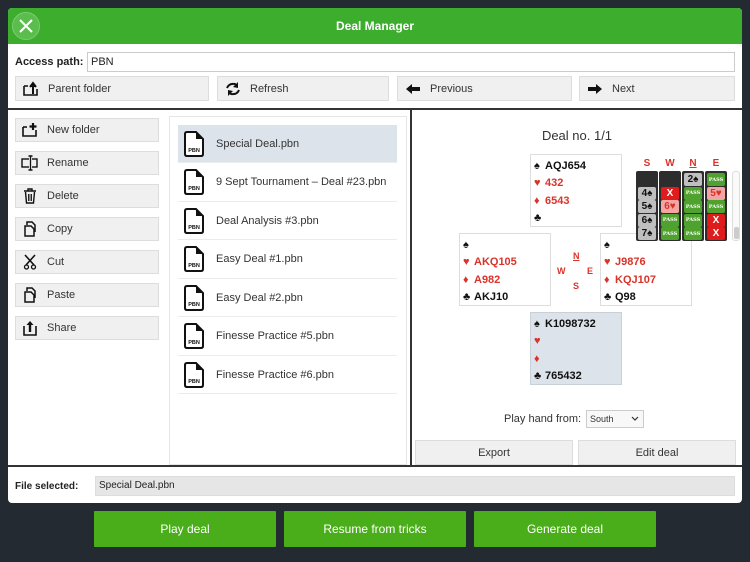 The image size is (750, 562). What do you see at coordinates (87, 130) in the screenshot?
I see `new-folder-button: New folder` at bounding box center [87, 130].